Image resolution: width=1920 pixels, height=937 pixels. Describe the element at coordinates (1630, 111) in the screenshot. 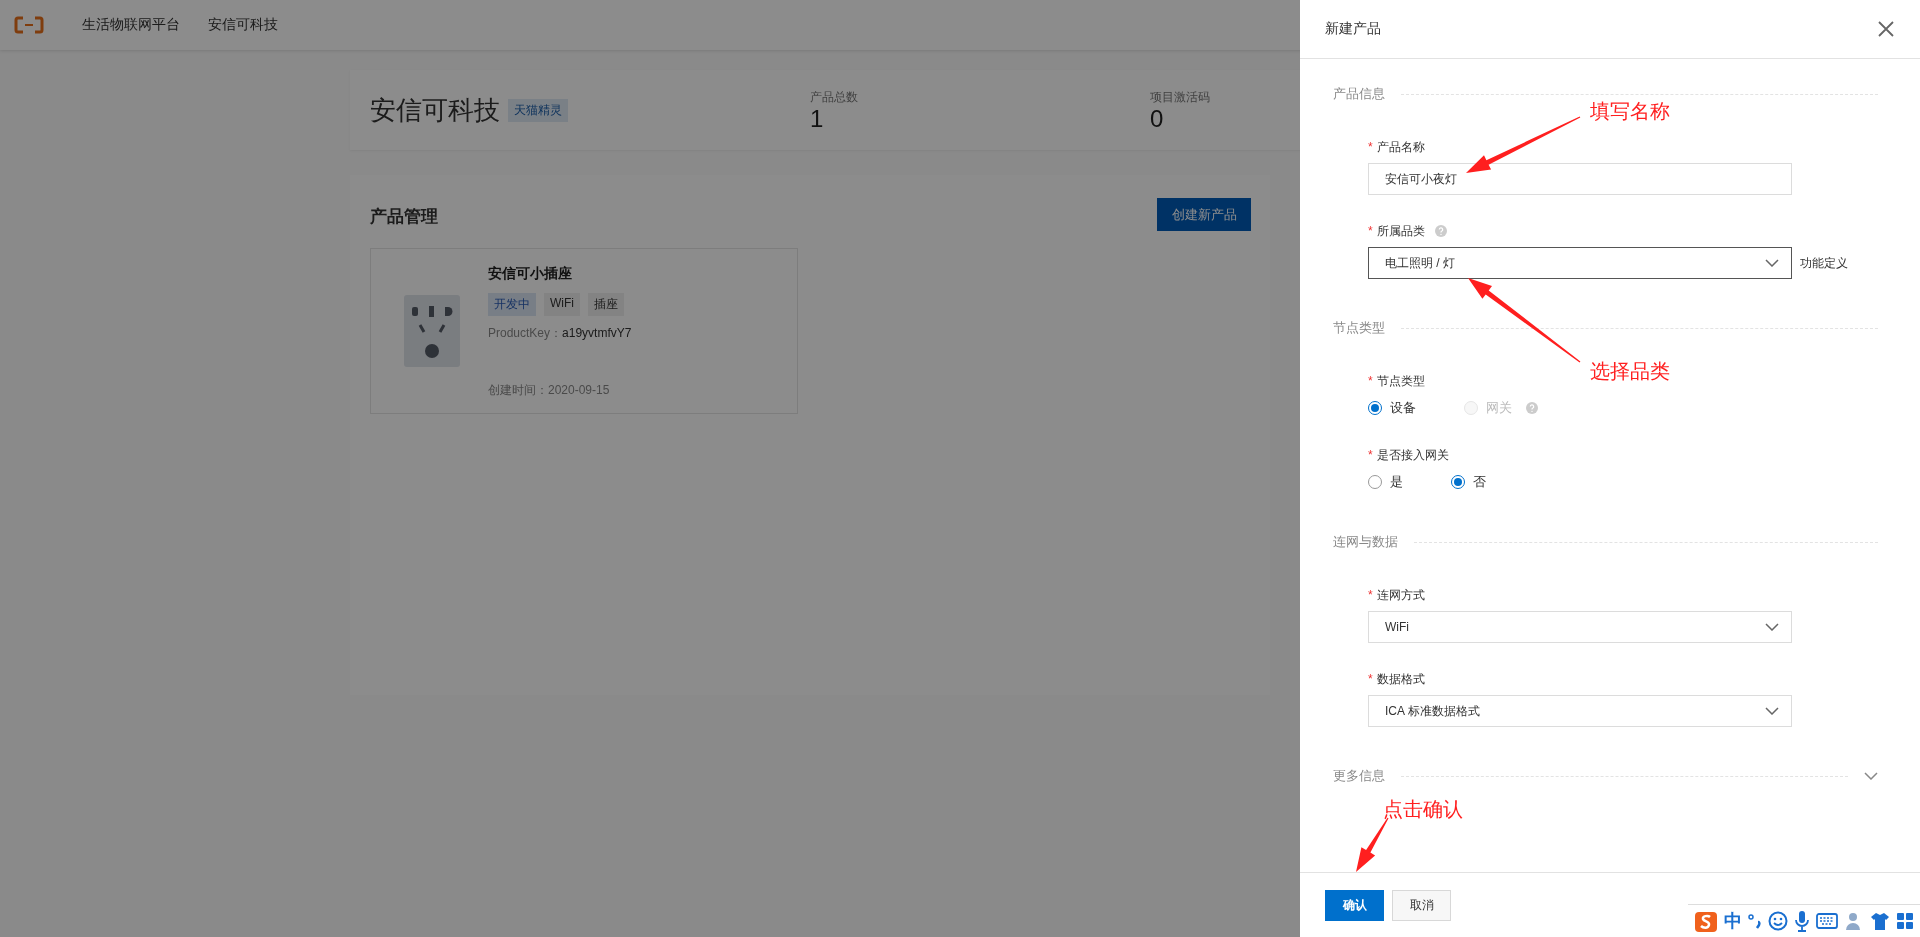

I see `annotation-text: 填写名称` at that location.